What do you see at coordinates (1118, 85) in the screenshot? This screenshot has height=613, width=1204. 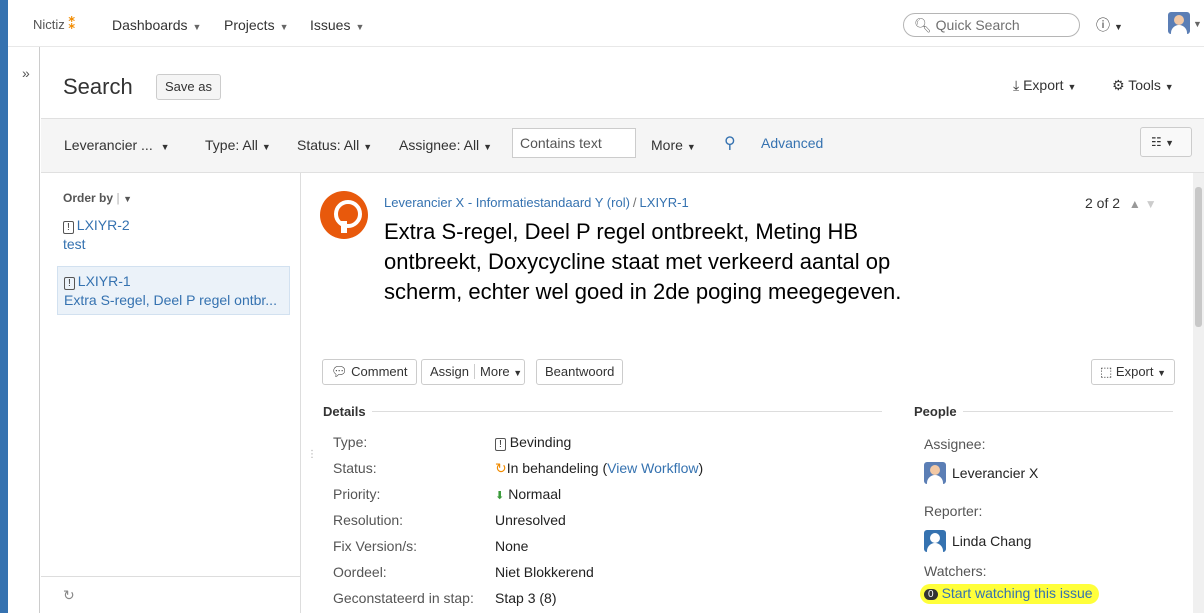 I see `gear-icon: ⚙` at bounding box center [1118, 85].